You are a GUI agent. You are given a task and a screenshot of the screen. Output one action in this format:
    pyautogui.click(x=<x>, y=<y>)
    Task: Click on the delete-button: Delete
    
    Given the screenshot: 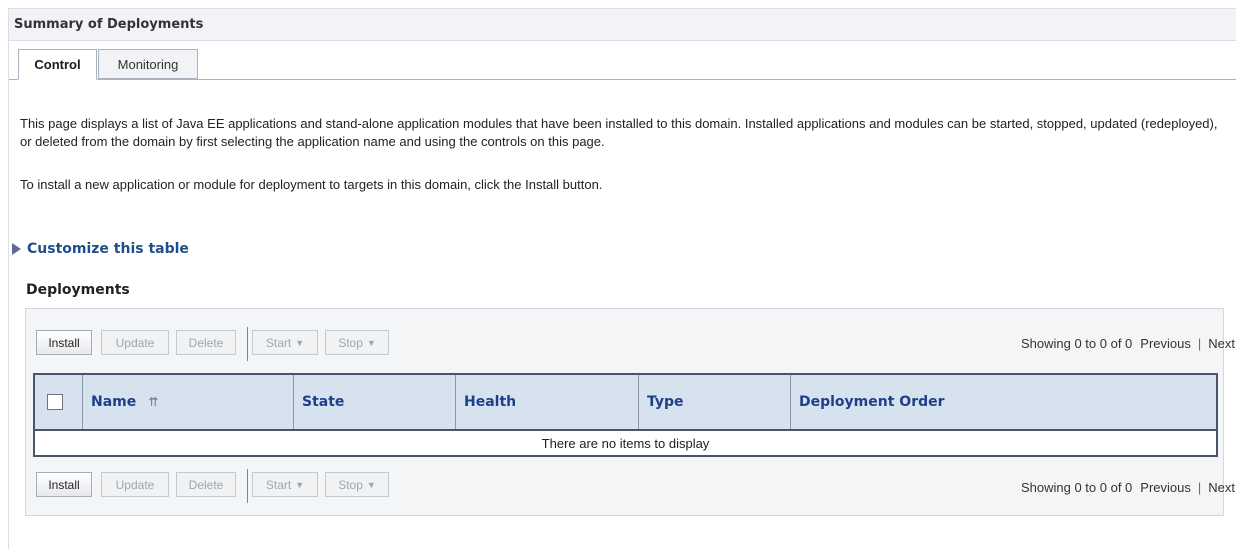 What is the action you would take?
    pyautogui.click(x=206, y=342)
    